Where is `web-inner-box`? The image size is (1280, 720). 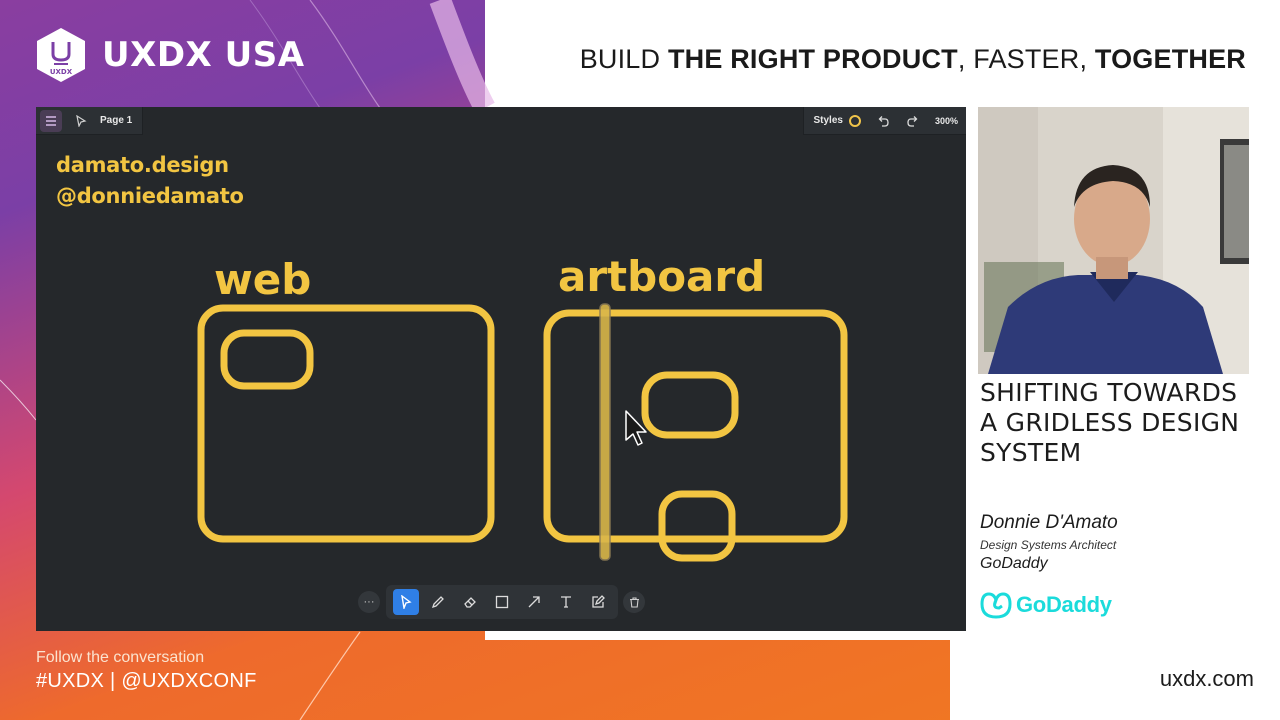
web-inner-box is located at coordinates (267, 359).